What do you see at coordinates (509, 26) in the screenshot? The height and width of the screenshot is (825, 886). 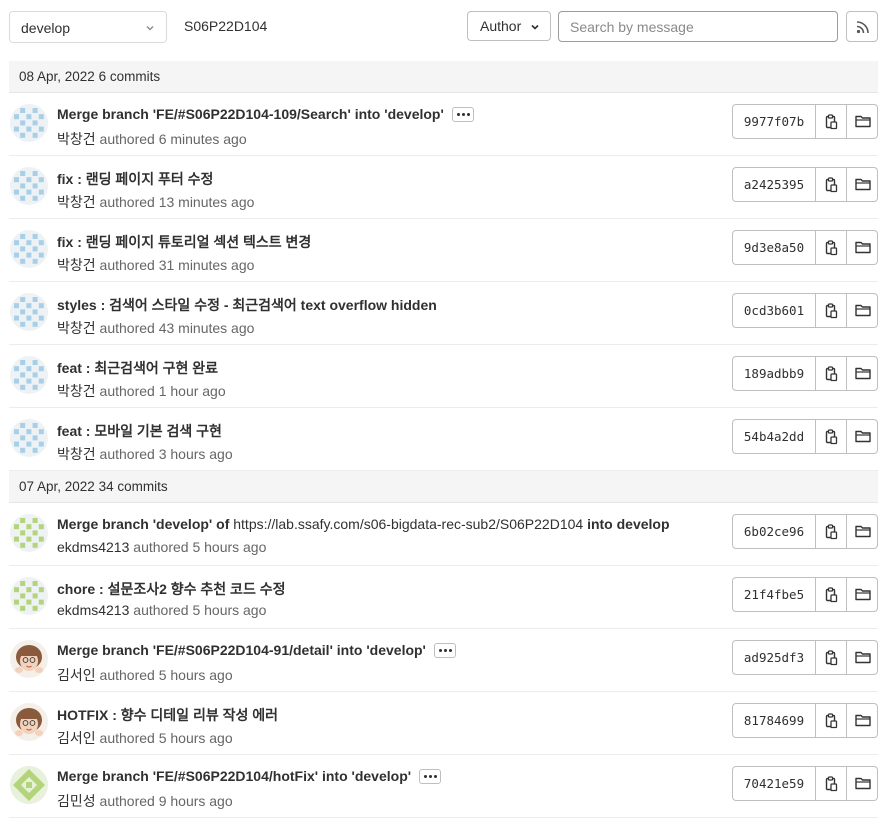 I see `author-filter-button: Author` at bounding box center [509, 26].